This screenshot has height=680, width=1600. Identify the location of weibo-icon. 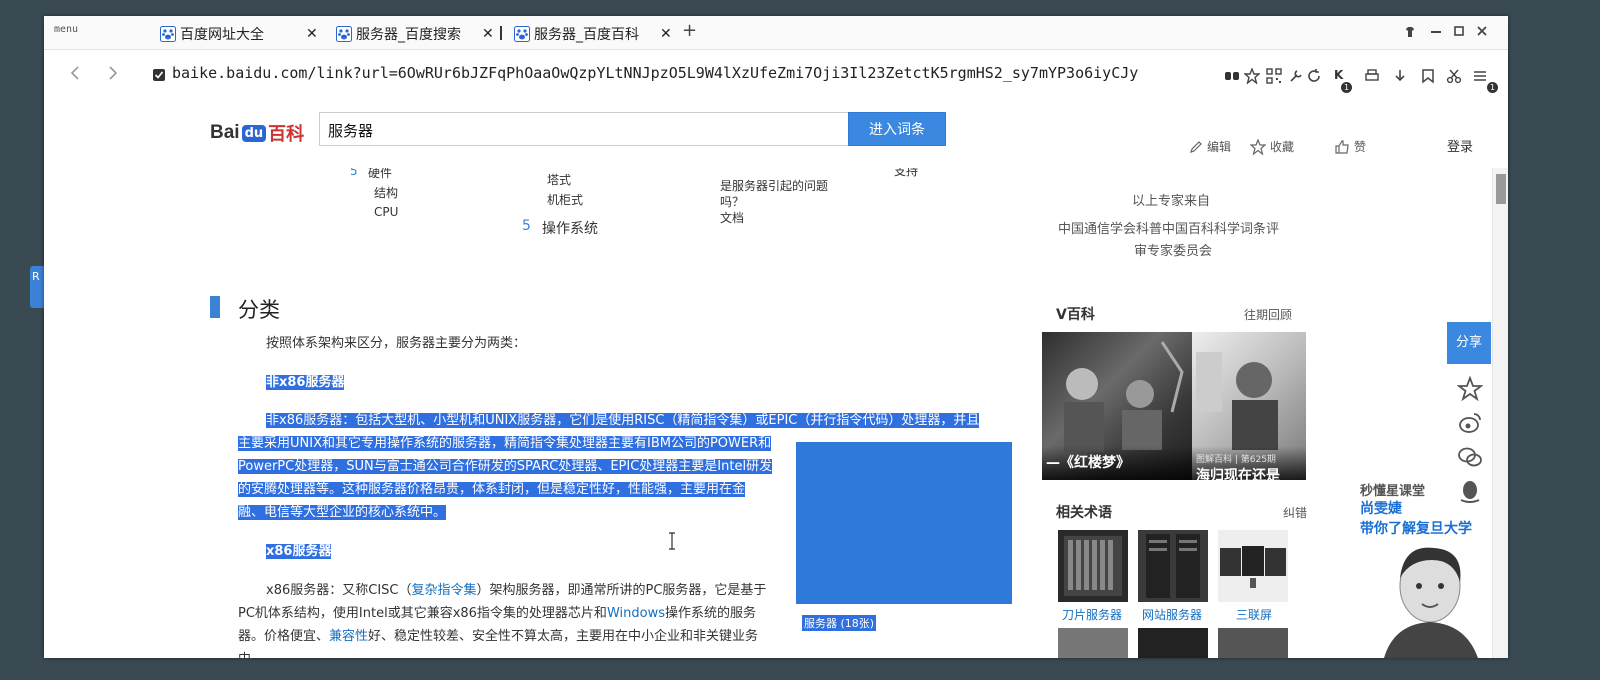
(1470, 423).